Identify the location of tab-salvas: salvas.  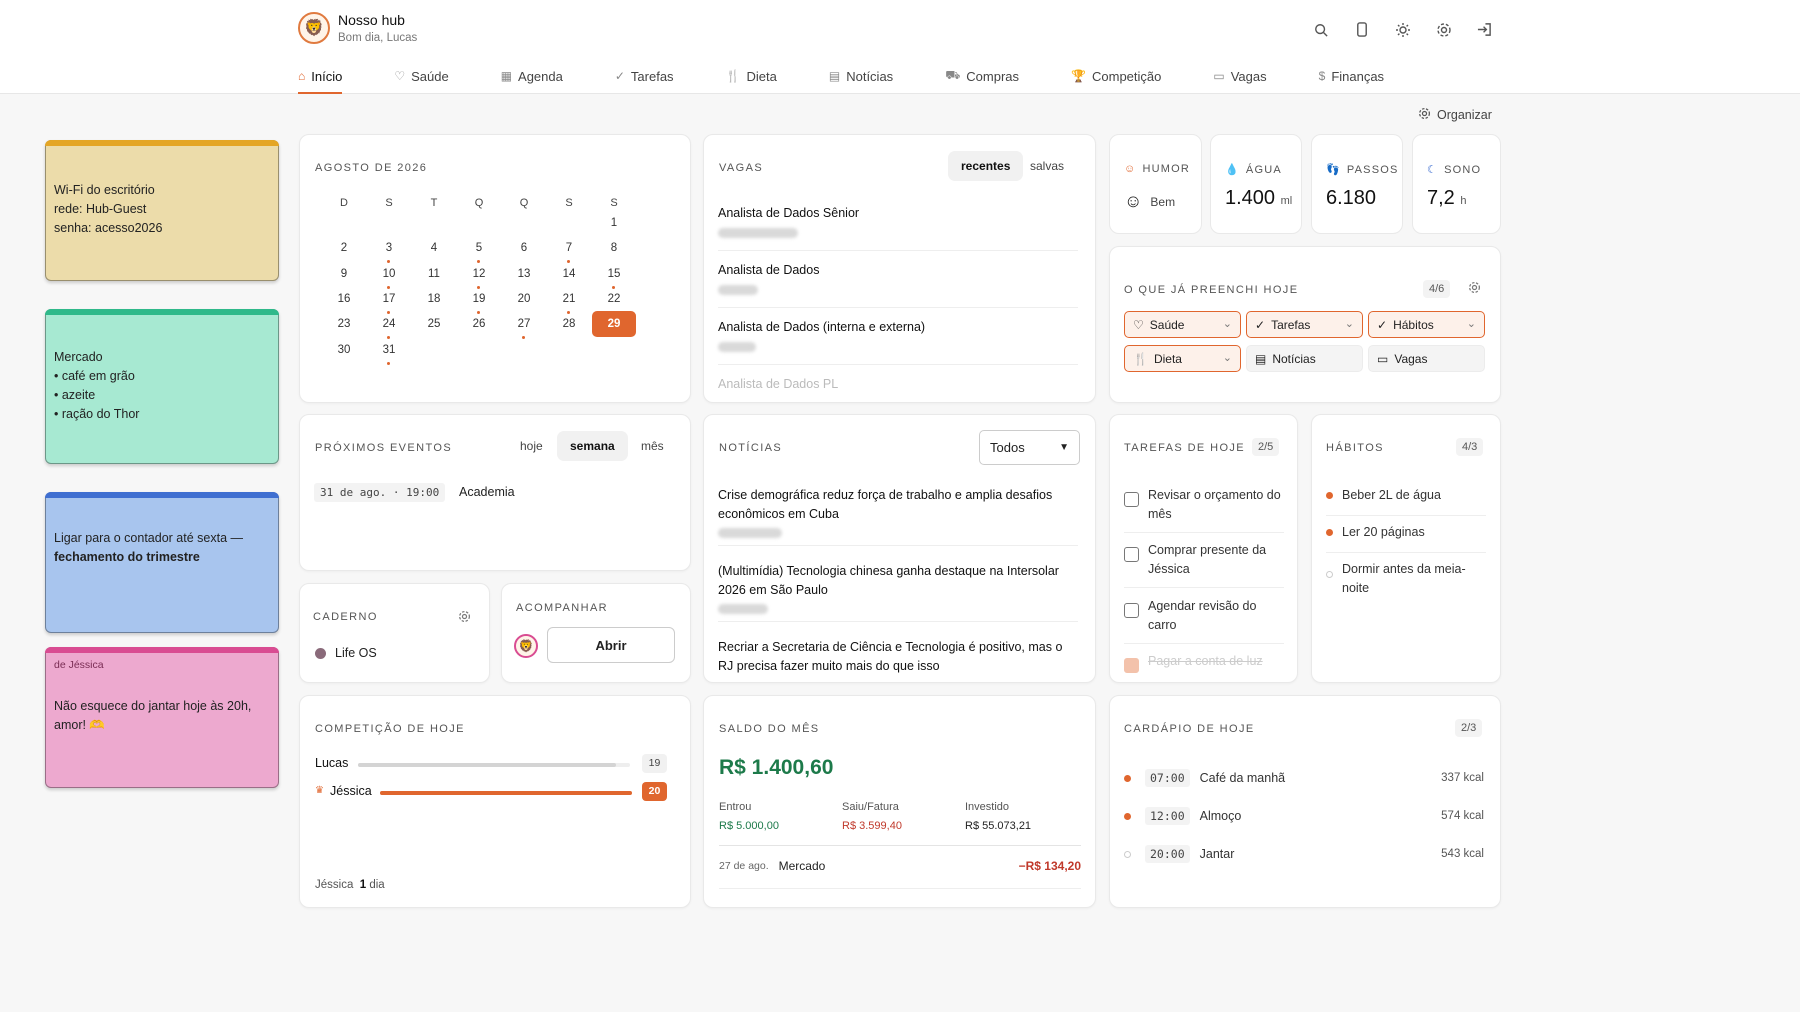
(1047, 166).